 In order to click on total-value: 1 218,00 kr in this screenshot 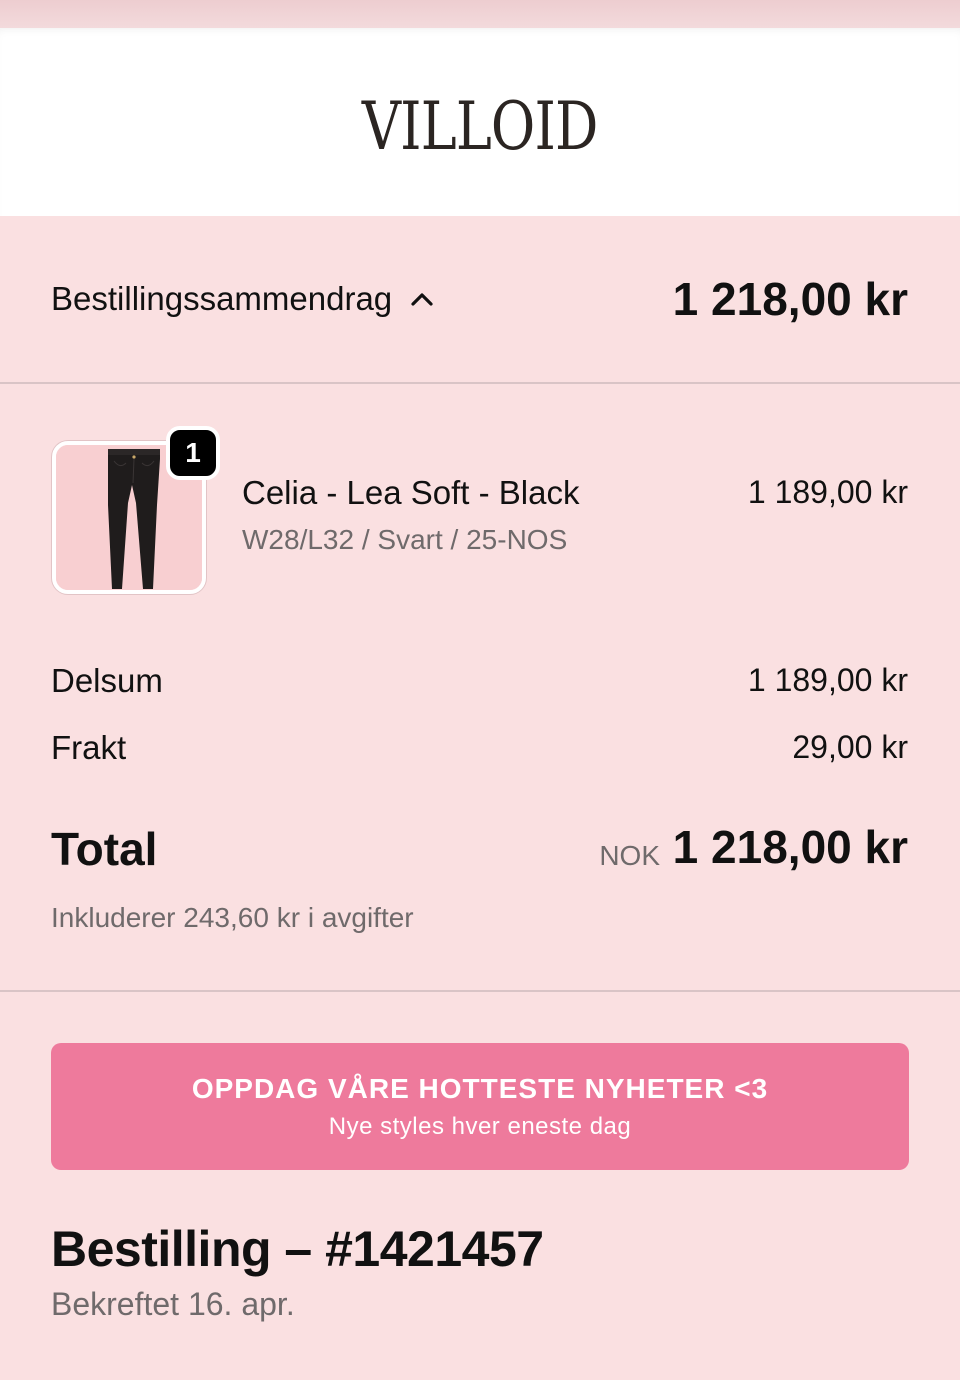, I will do `click(790, 847)`.